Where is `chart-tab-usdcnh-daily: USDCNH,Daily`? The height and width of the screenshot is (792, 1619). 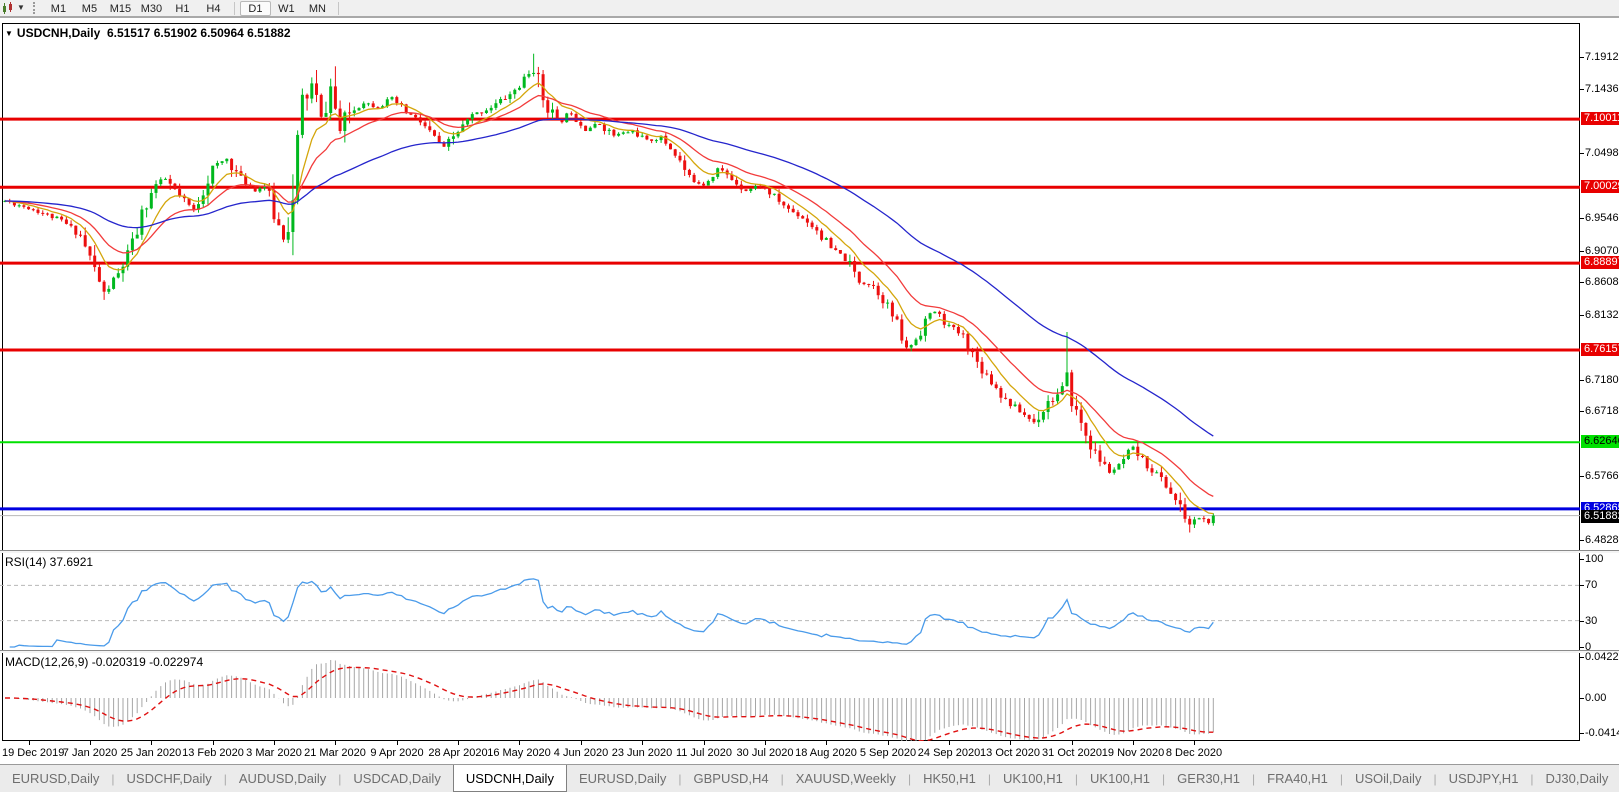 chart-tab-usdcnh-daily: USDCNH,Daily is located at coordinates (509, 778).